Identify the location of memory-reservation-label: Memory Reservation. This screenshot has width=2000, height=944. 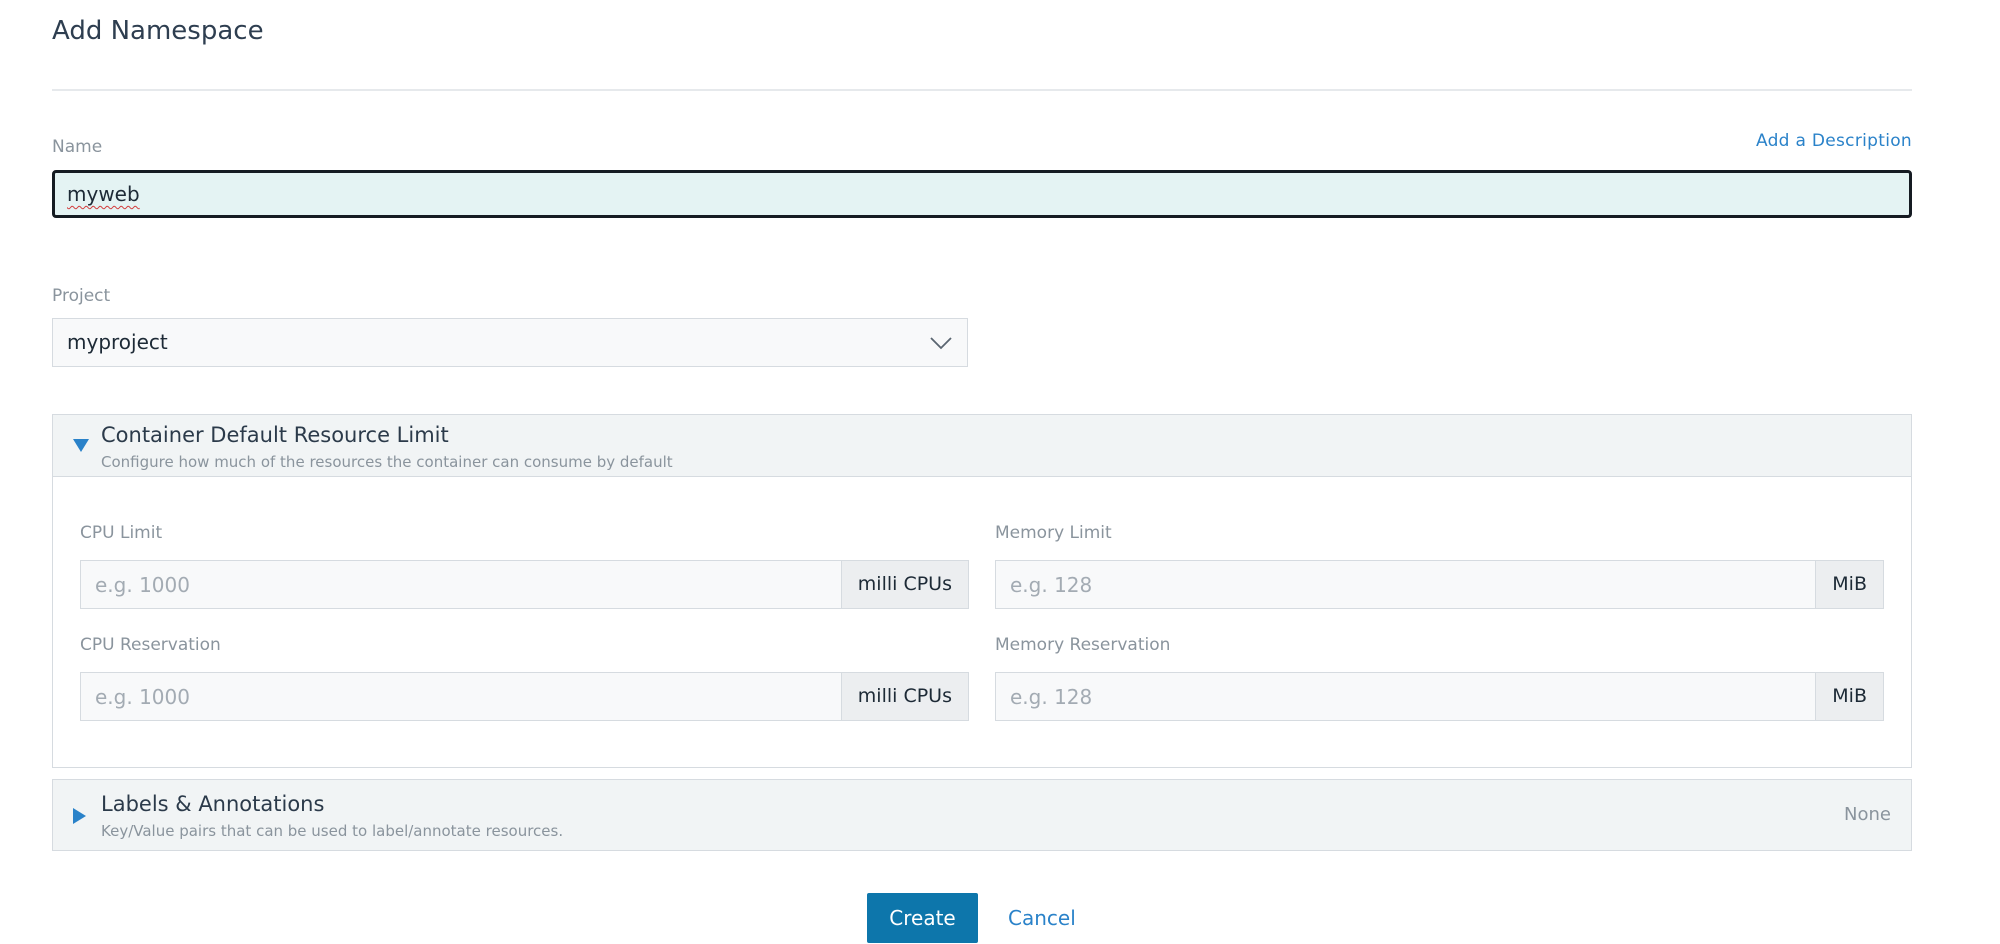
(1083, 645).